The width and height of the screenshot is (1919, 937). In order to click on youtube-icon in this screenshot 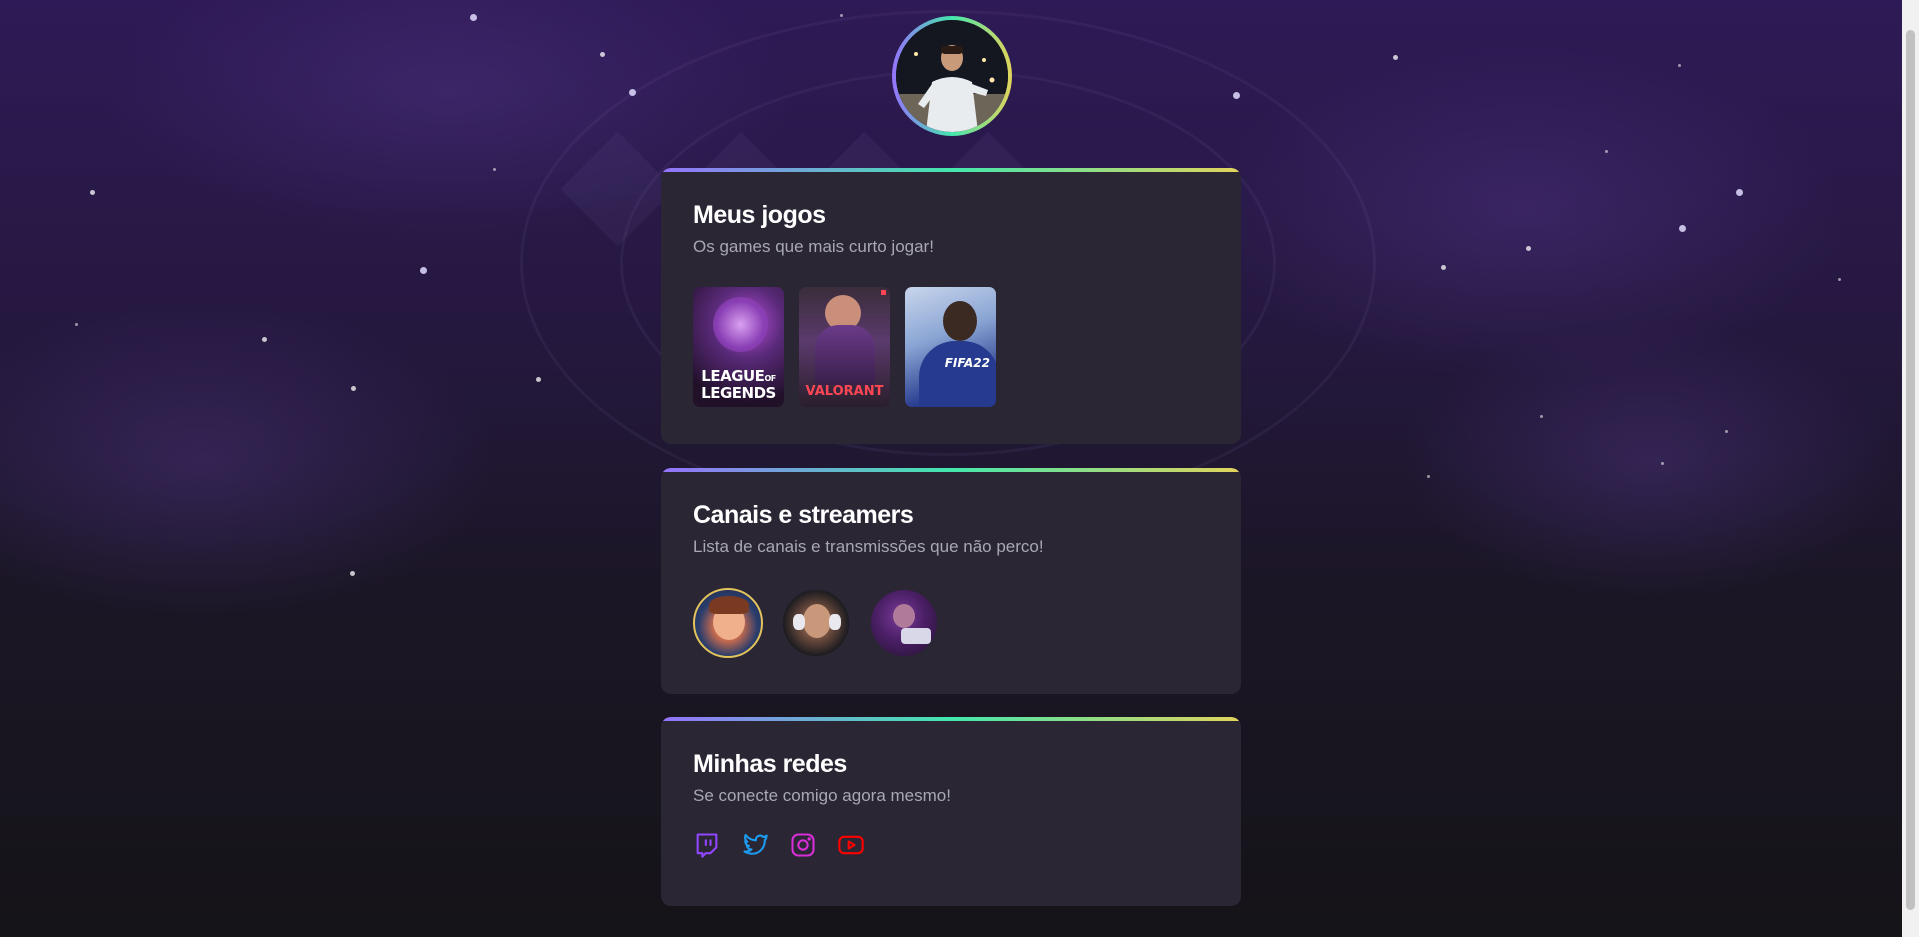, I will do `click(851, 845)`.